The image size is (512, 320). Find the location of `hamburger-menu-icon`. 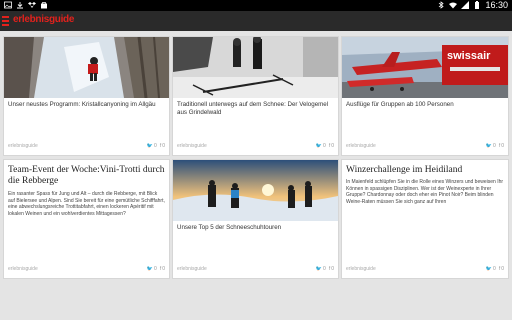

hamburger-menu-icon is located at coordinates (5, 21).